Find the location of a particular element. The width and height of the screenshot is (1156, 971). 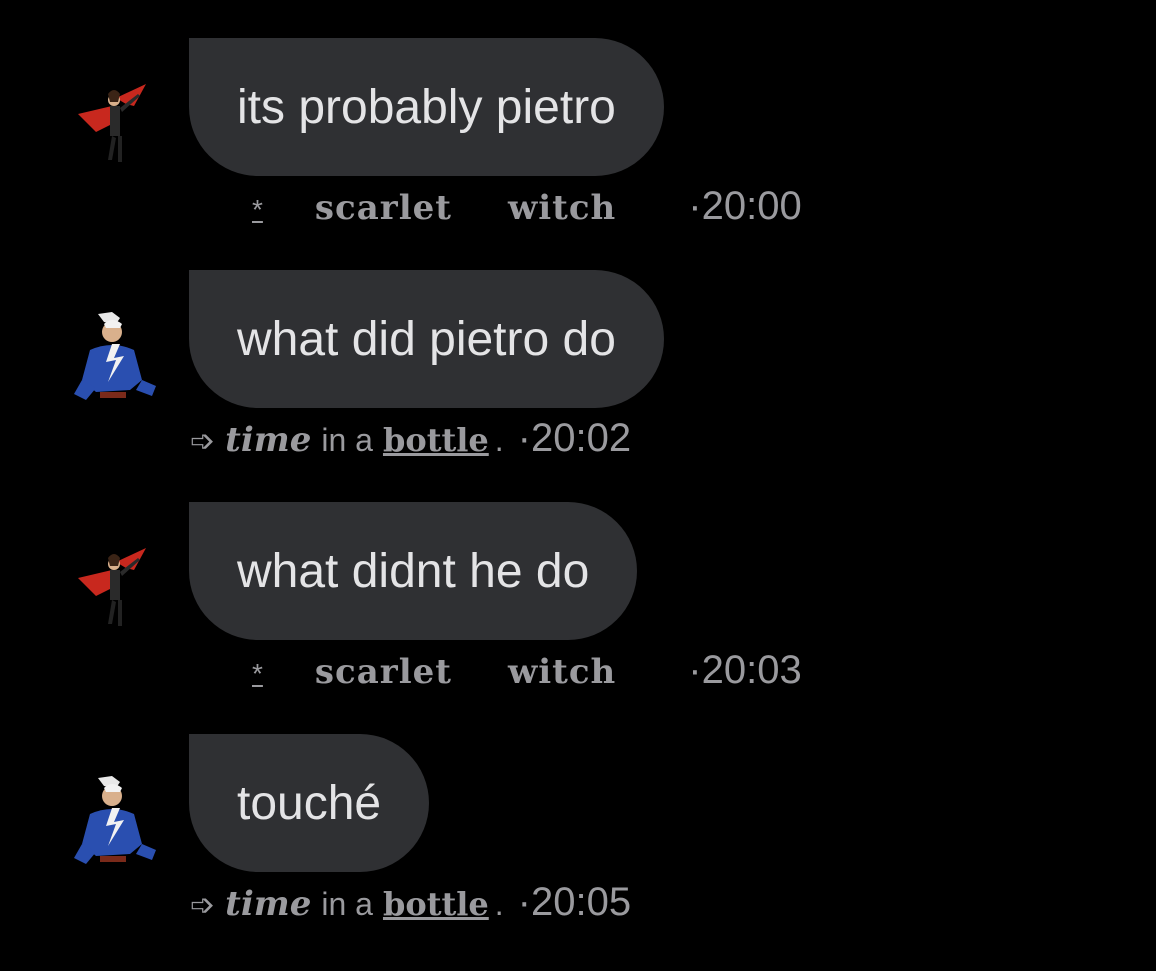

message-bubble: touché is located at coordinates (309, 803).